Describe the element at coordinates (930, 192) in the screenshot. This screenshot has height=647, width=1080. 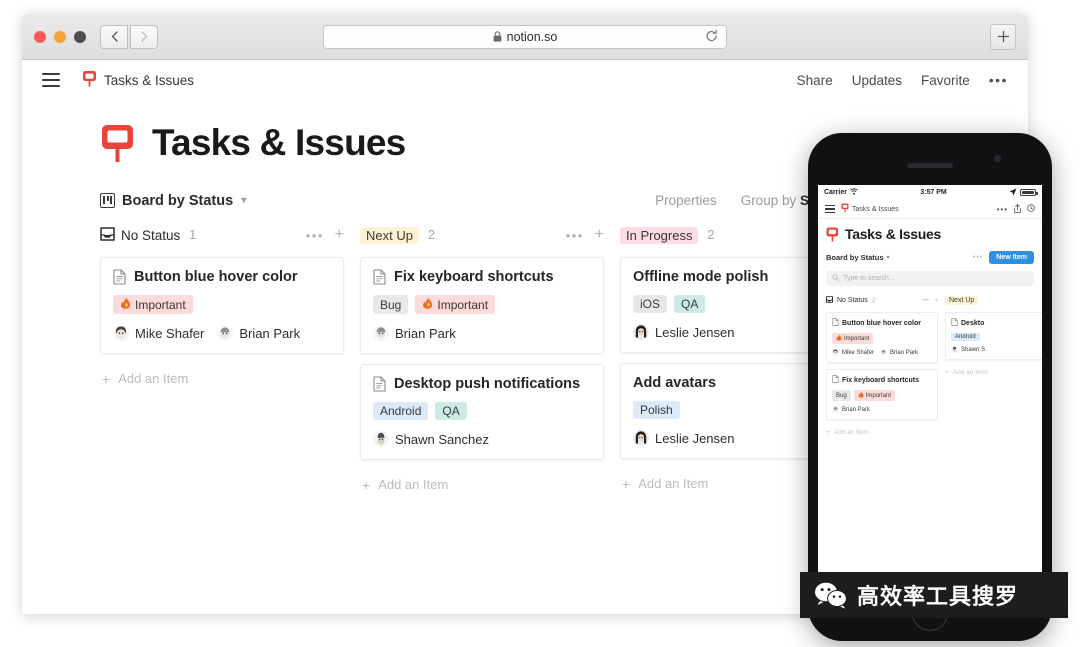
I see `phone-statusbar: Carrier 3:57 PM` at that location.